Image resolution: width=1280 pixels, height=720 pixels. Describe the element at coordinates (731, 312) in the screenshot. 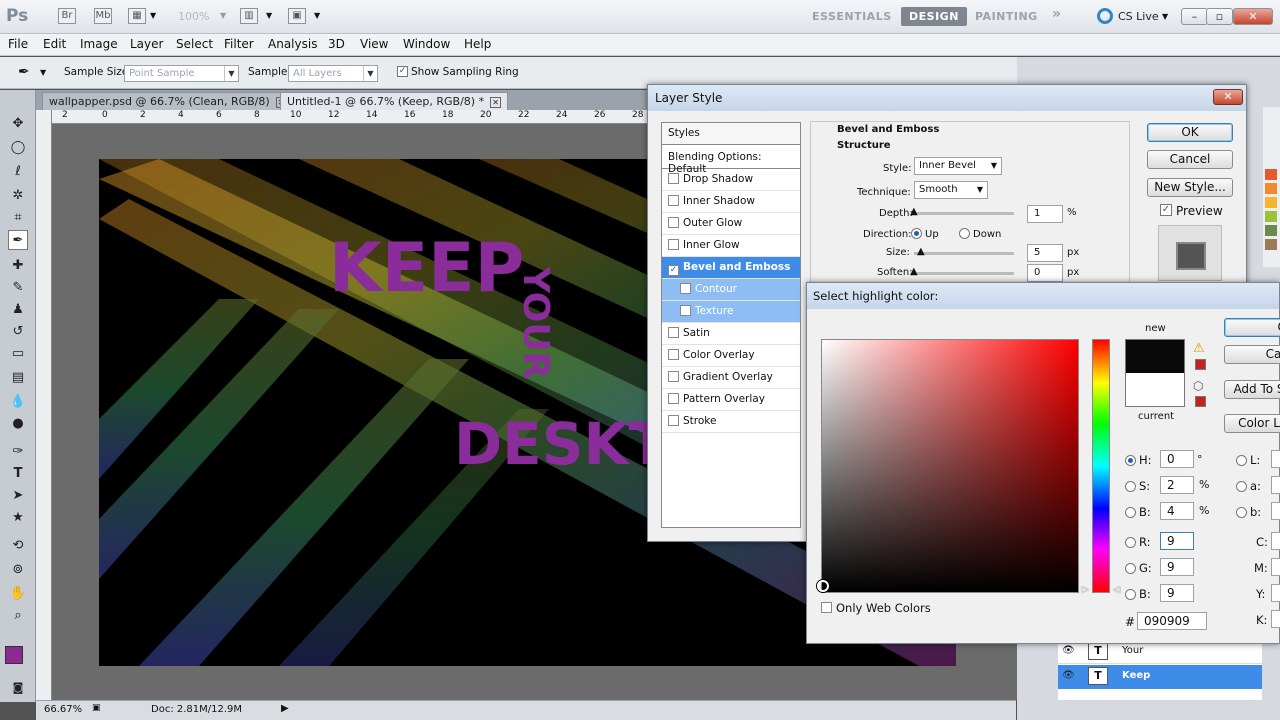

I see `style-texture: Texture` at that location.